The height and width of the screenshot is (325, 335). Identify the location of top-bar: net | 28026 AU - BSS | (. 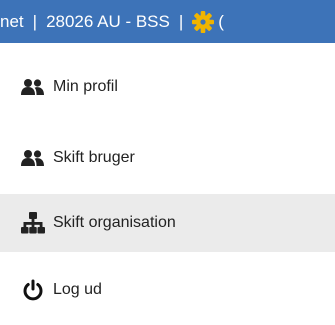
(167, 21).